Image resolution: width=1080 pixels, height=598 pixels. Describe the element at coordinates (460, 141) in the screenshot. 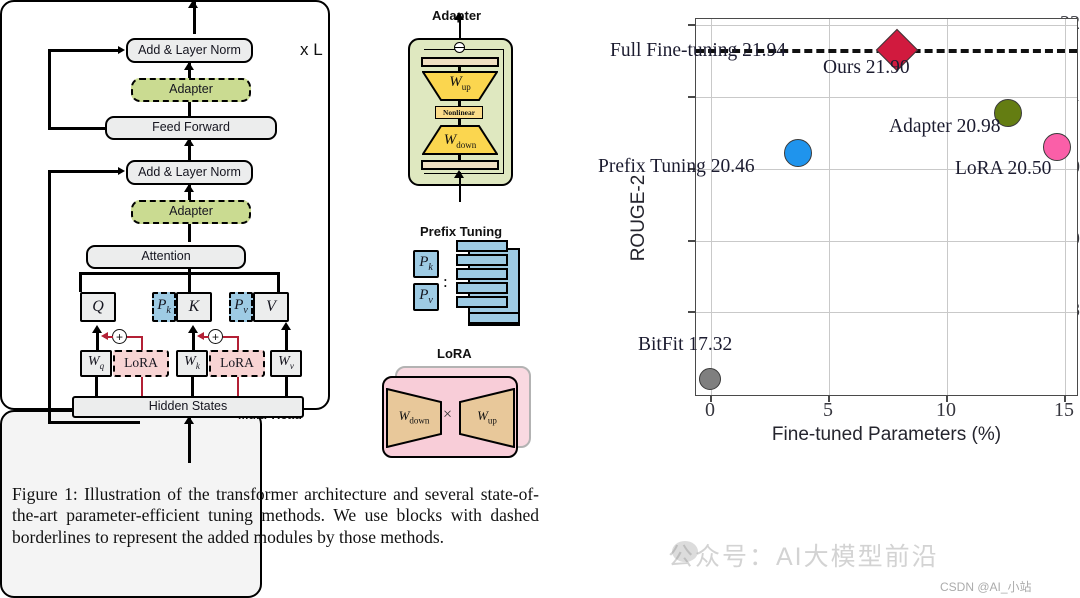

I see `adapter-w-down-label: Wdown` at that location.